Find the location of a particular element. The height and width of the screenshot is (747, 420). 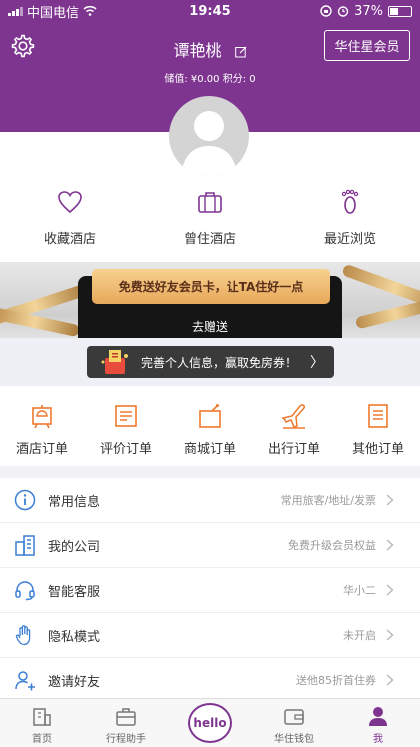

gift-card-banner: 免费送好友会员卡，让TA住好一点 去赠送 is located at coordinates (210, 300).